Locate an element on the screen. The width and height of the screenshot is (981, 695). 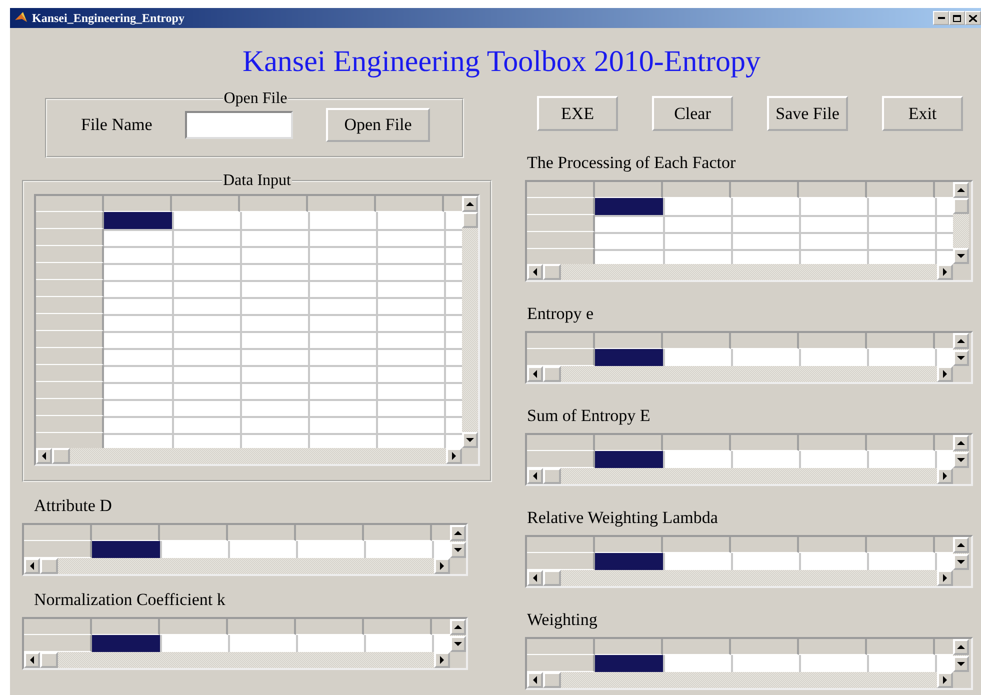
open-file-button: Open File is located at coordinates (378, 125).